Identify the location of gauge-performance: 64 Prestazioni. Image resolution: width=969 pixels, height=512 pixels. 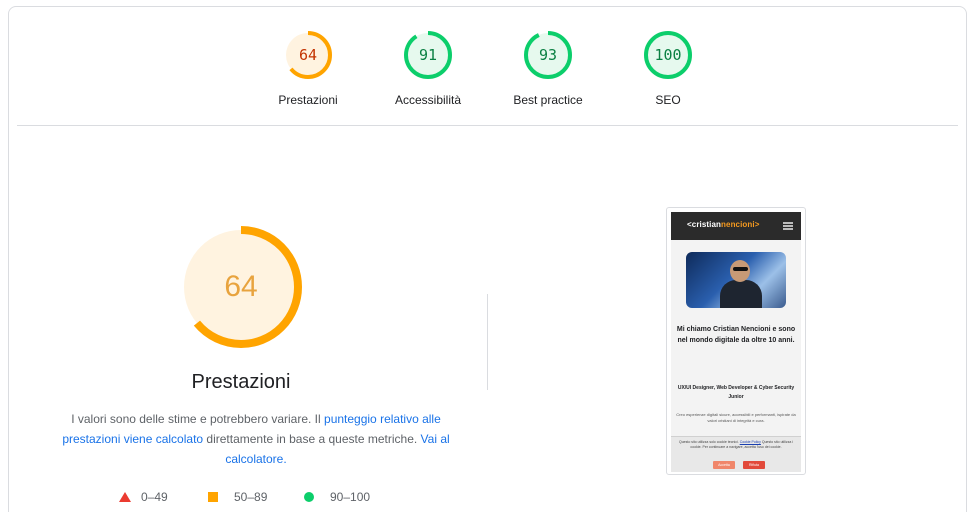
(308, 68).